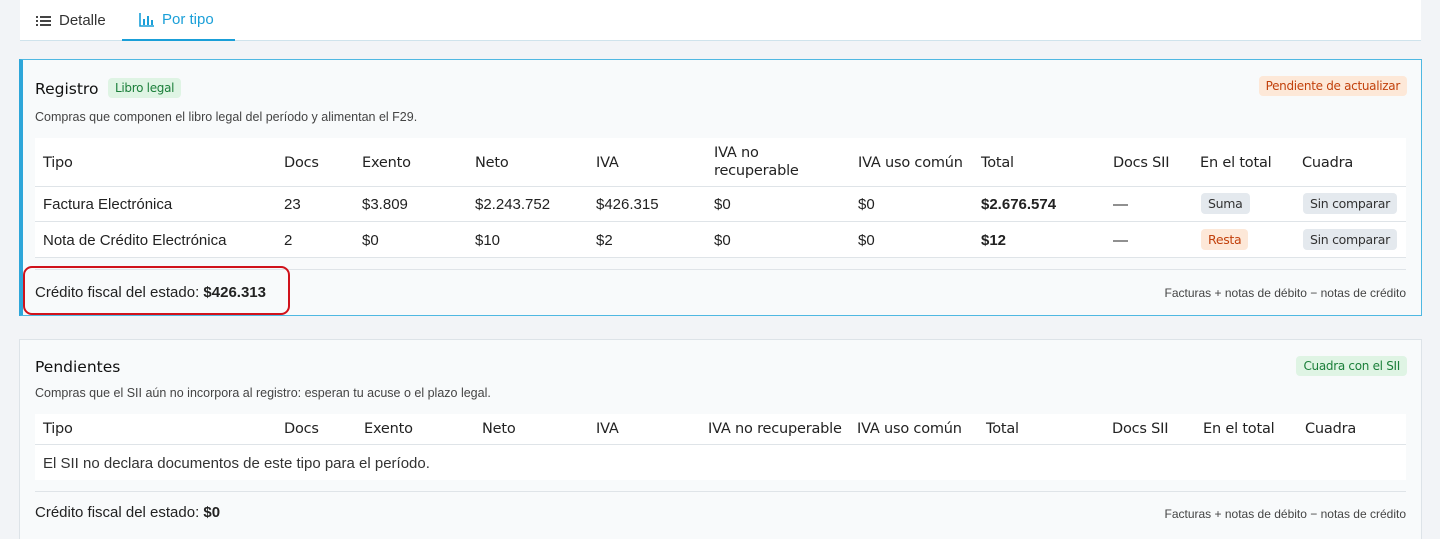 This screenshot has height=539, width=1440. Describe the element at coordinates (43, 21) in the screenshot. I see `list-icon` at that location.